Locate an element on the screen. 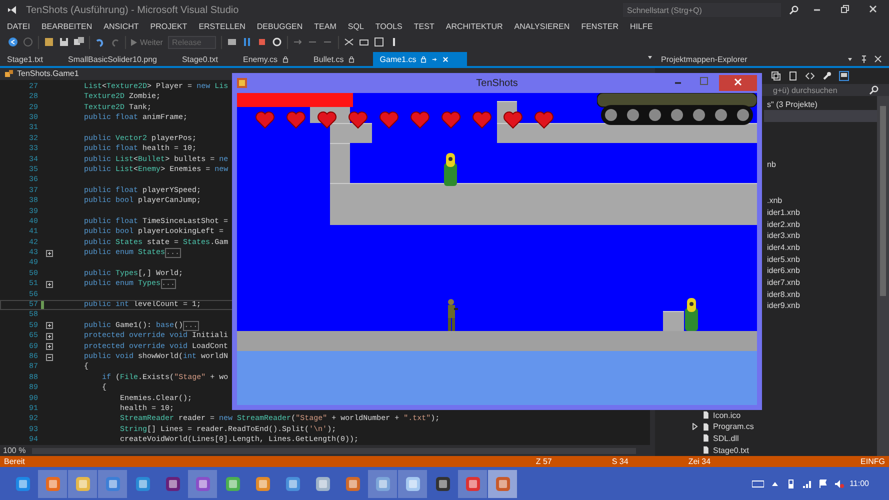 The height and width of the screenshot is (500, 889). soldier-drawing is located at coordinates (451, 314).